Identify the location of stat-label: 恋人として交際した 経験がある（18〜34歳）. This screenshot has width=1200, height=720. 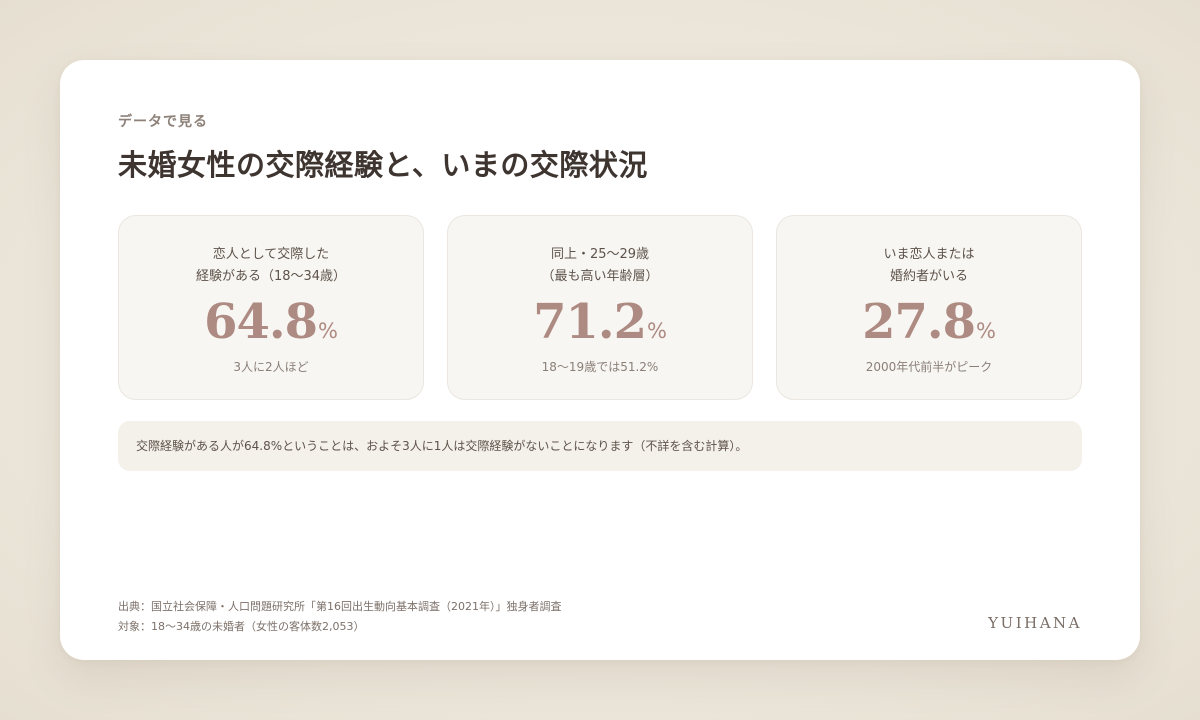
(271, 265).